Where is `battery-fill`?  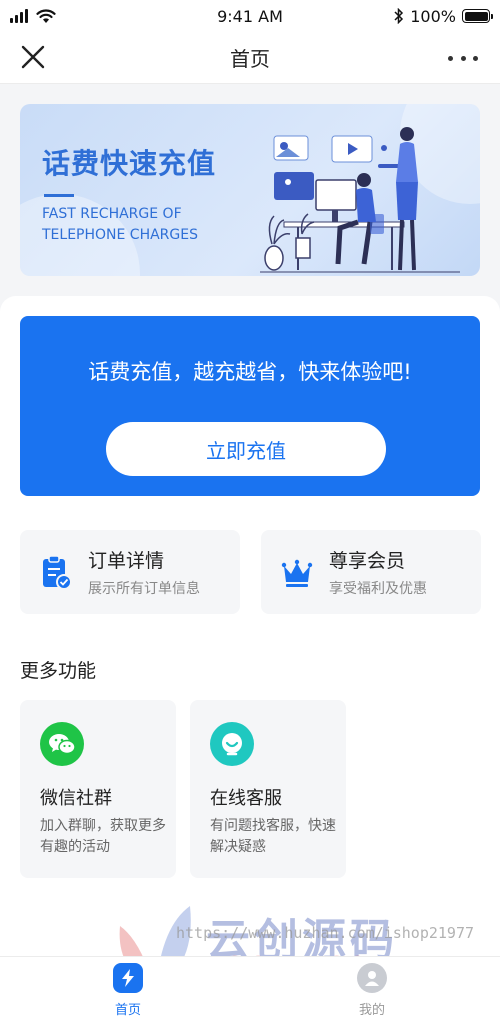 battery-fill is located at coordinates (476, 16).